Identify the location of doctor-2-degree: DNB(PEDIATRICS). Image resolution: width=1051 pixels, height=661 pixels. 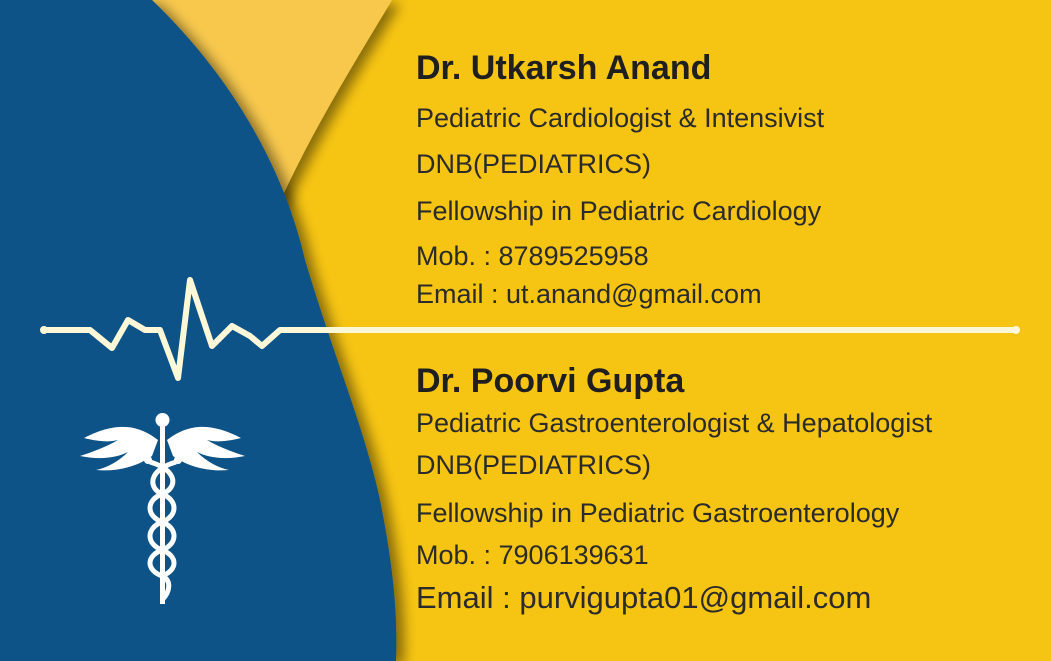
(534, 465).